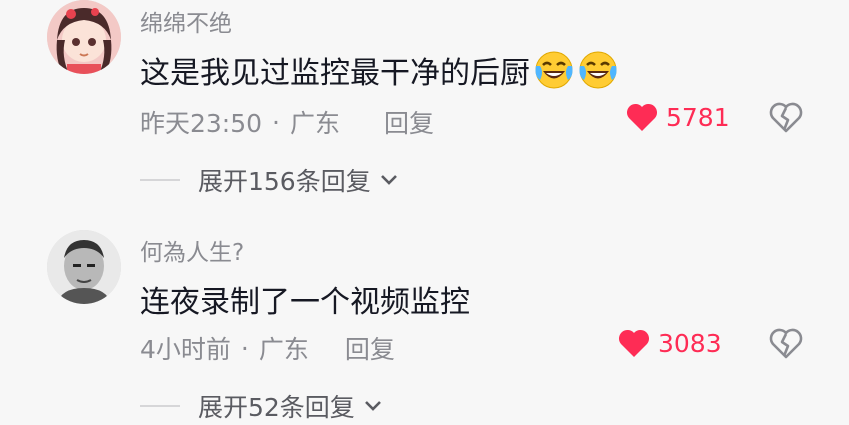  Describe the element at coordinates (690, 343) in the screenshot. I see `like-count: 3083` at that location.